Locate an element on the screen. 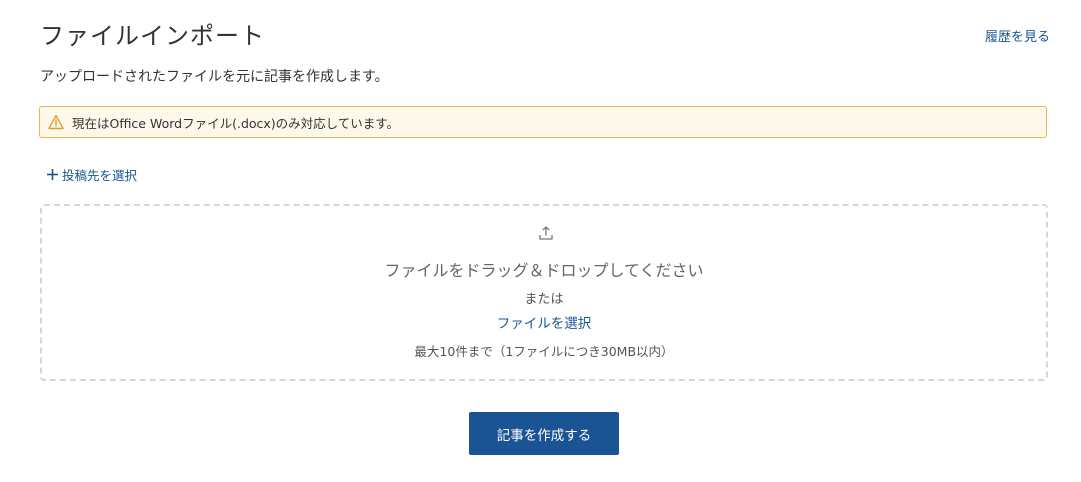 The image size is (1081, 482). drop-message: ファイルをドラッグ＆ドロップしてください is located at coordinates (544, 270).